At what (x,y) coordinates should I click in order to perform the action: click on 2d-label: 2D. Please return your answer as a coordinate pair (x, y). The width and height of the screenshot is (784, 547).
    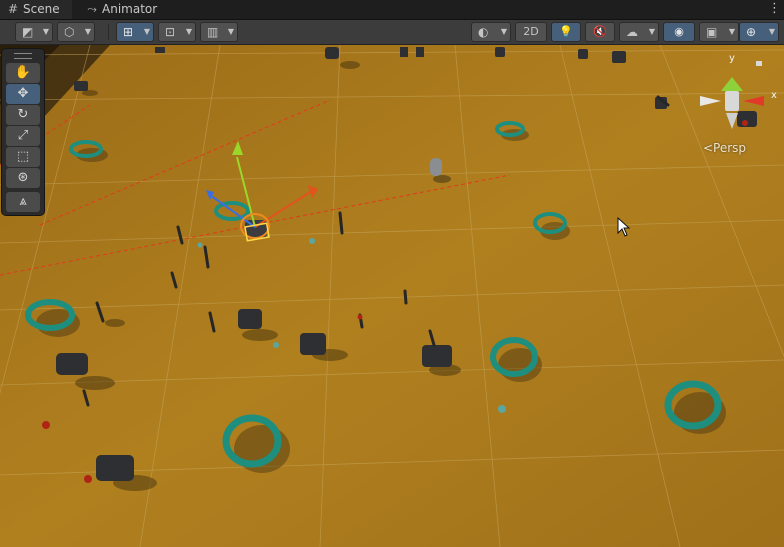
    Looking at the image, I should click on (531, 31).